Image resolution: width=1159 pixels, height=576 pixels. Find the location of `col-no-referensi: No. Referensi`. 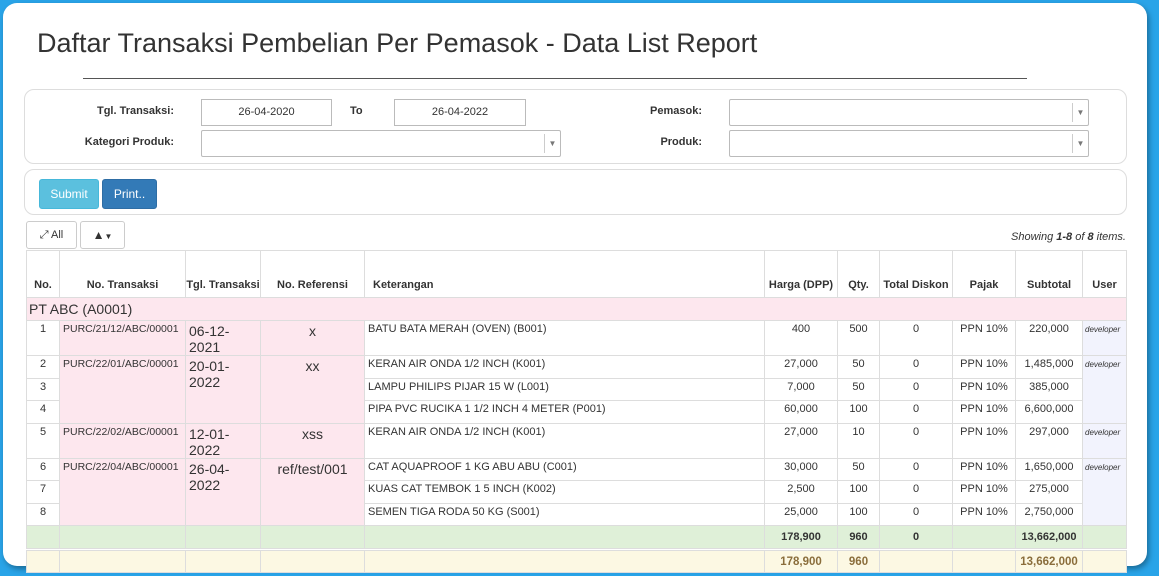

col-no-referensi: No. Referensi is located at coordinates (312, 274).